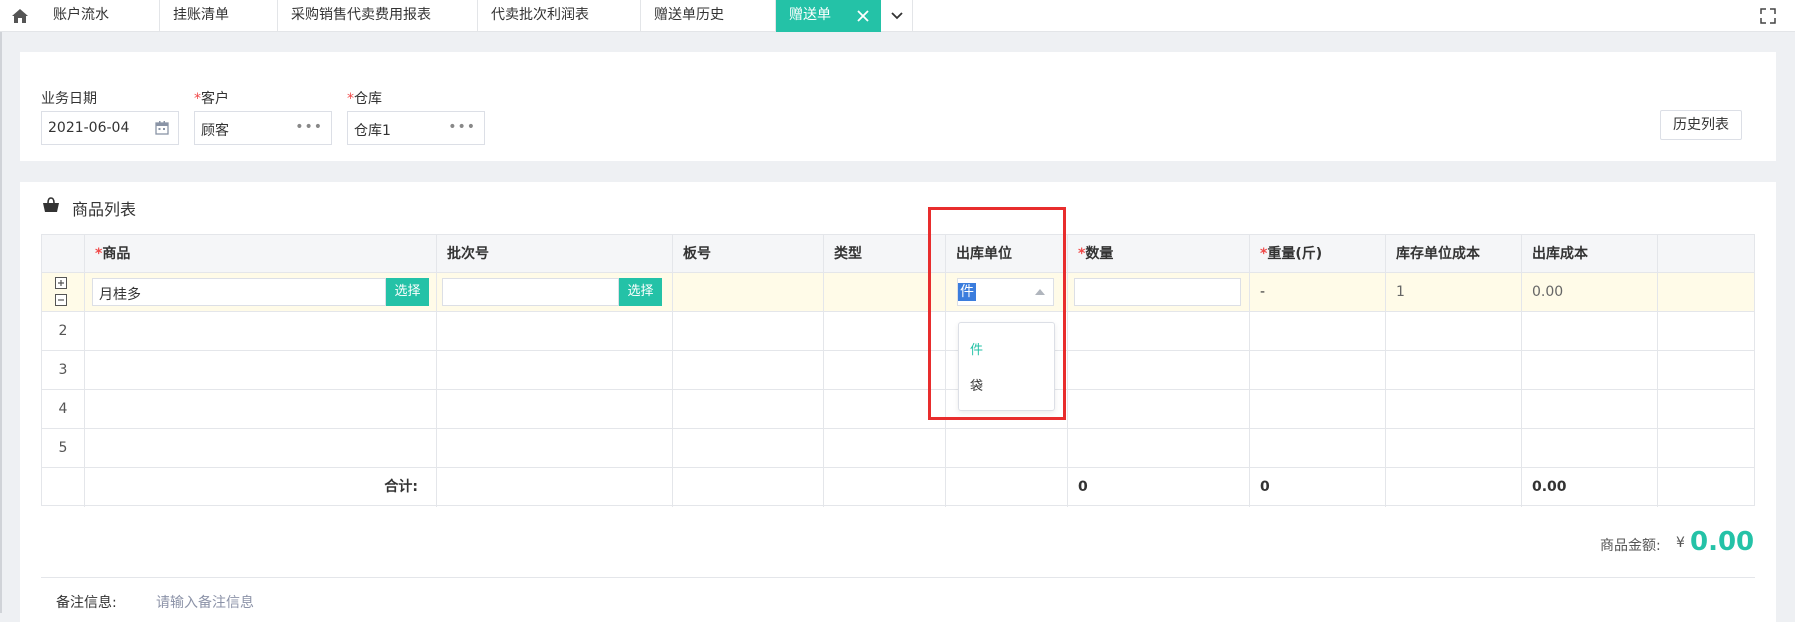 This screenshot has height=622, width=1795. I want to click on header-unit: 出库单位, so click(1007, 253).